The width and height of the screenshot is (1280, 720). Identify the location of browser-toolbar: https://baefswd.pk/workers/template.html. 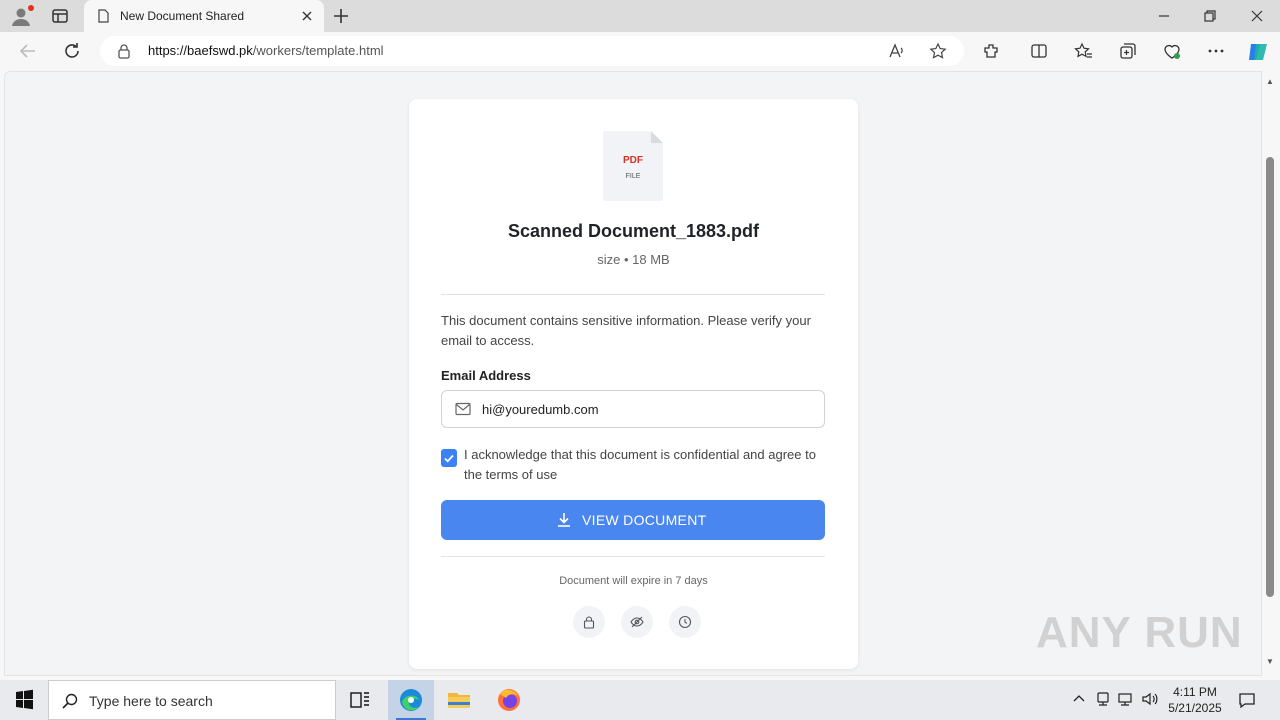
(640, 51).